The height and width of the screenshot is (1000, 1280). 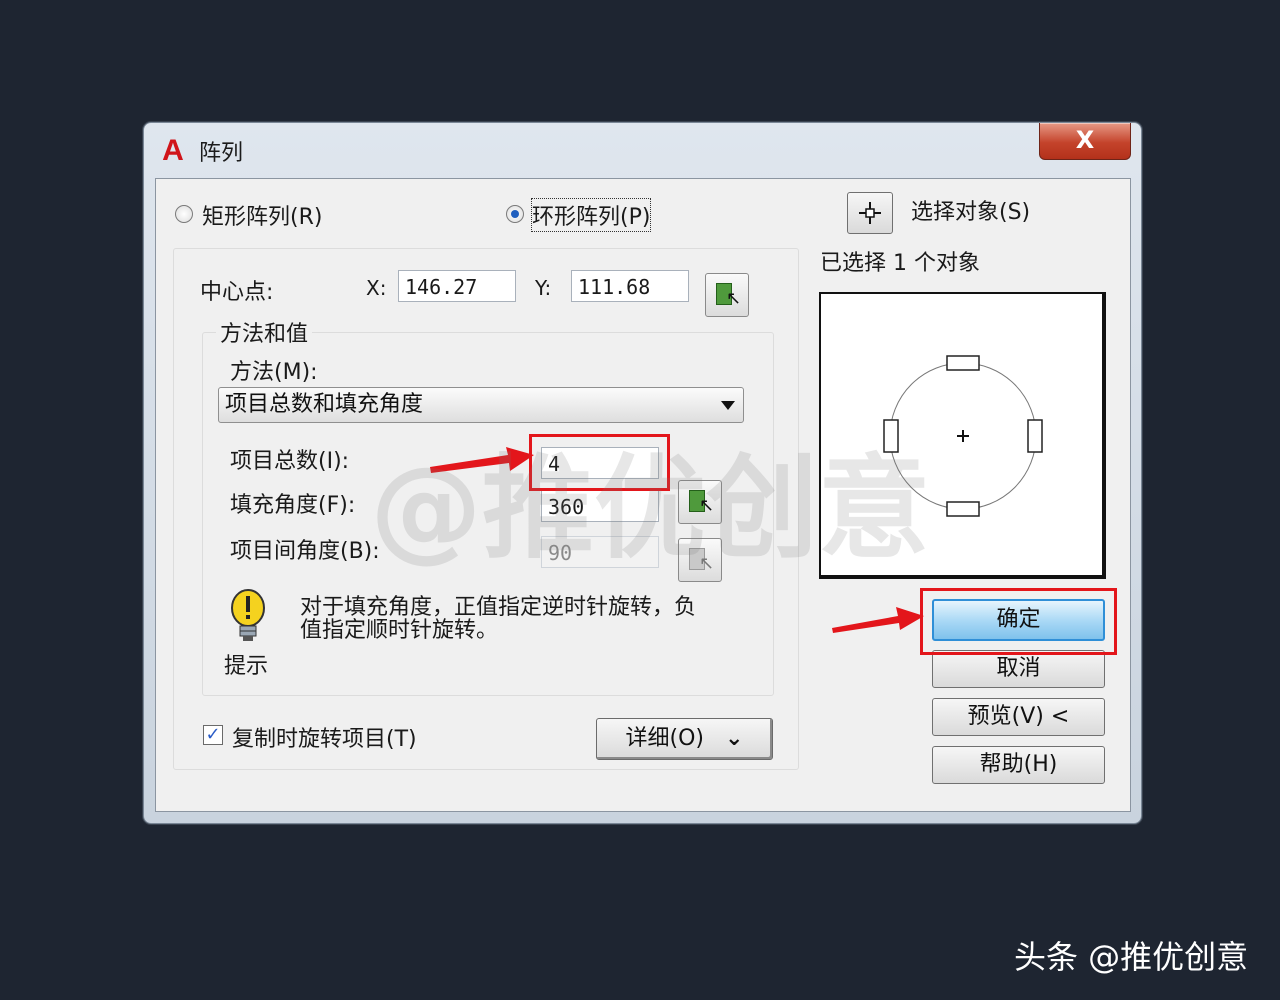 I want to click on total-items-highlight, so click(x=599, y=462).